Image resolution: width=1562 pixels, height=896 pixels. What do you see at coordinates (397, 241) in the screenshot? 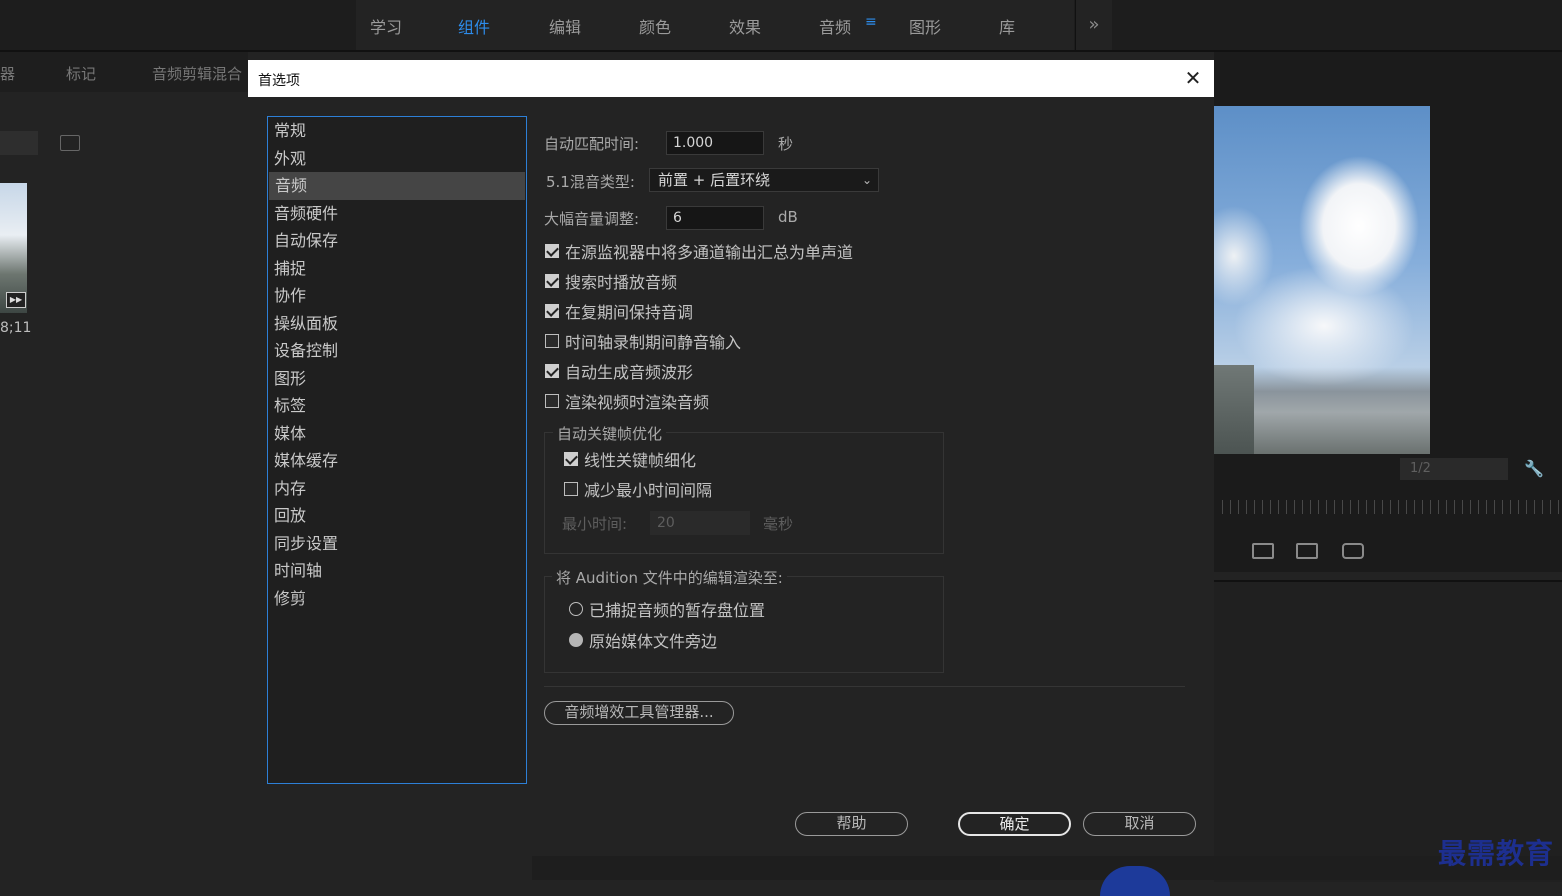
I see `category-auto-save: 自动保存` at bounding box center [397, 241].